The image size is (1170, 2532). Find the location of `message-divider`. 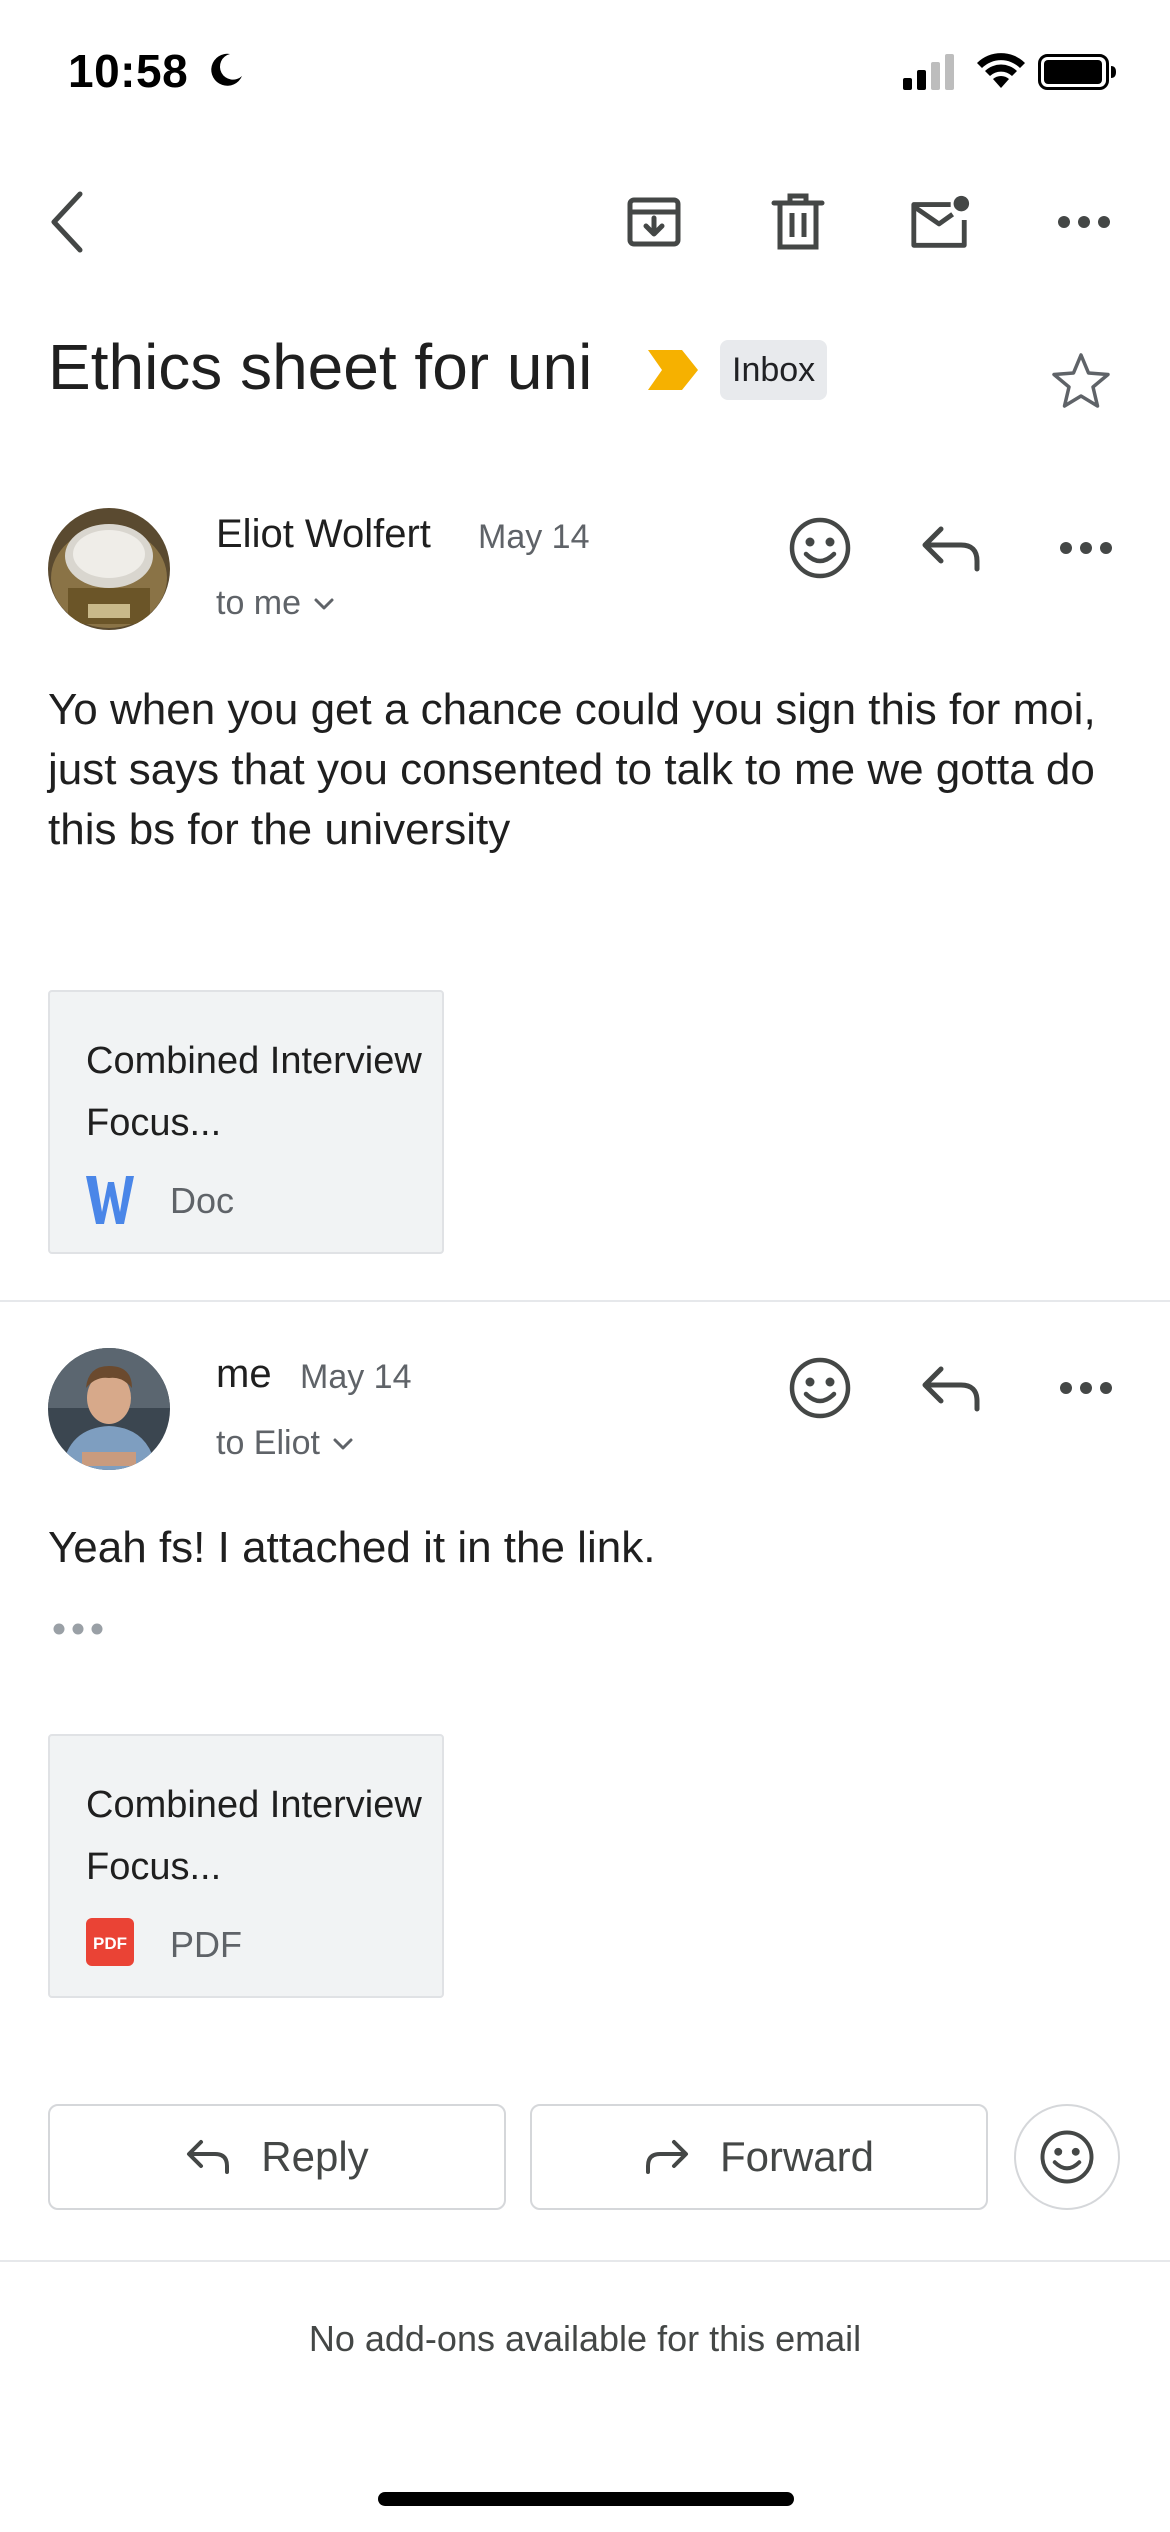

message-divider is located at coordinates (585, 1301).